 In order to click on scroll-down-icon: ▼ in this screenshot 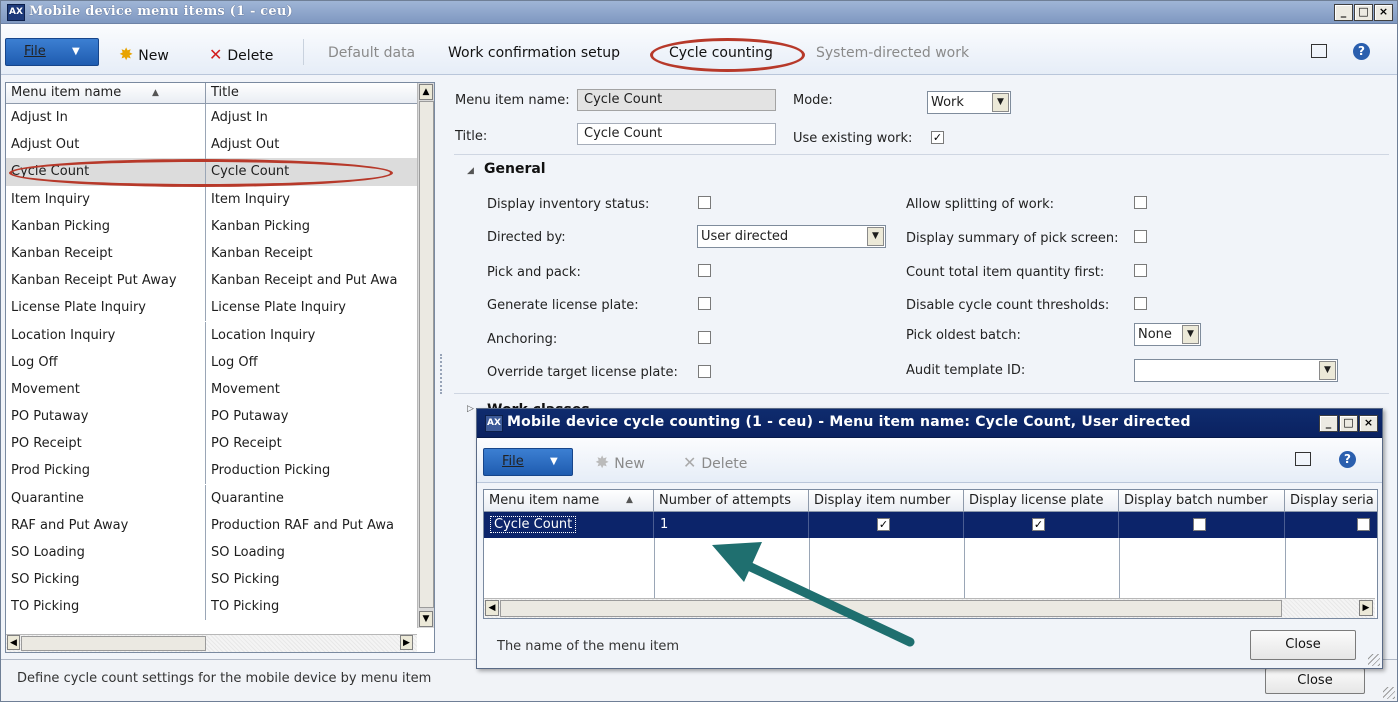, I will do `click(426, 619)`.